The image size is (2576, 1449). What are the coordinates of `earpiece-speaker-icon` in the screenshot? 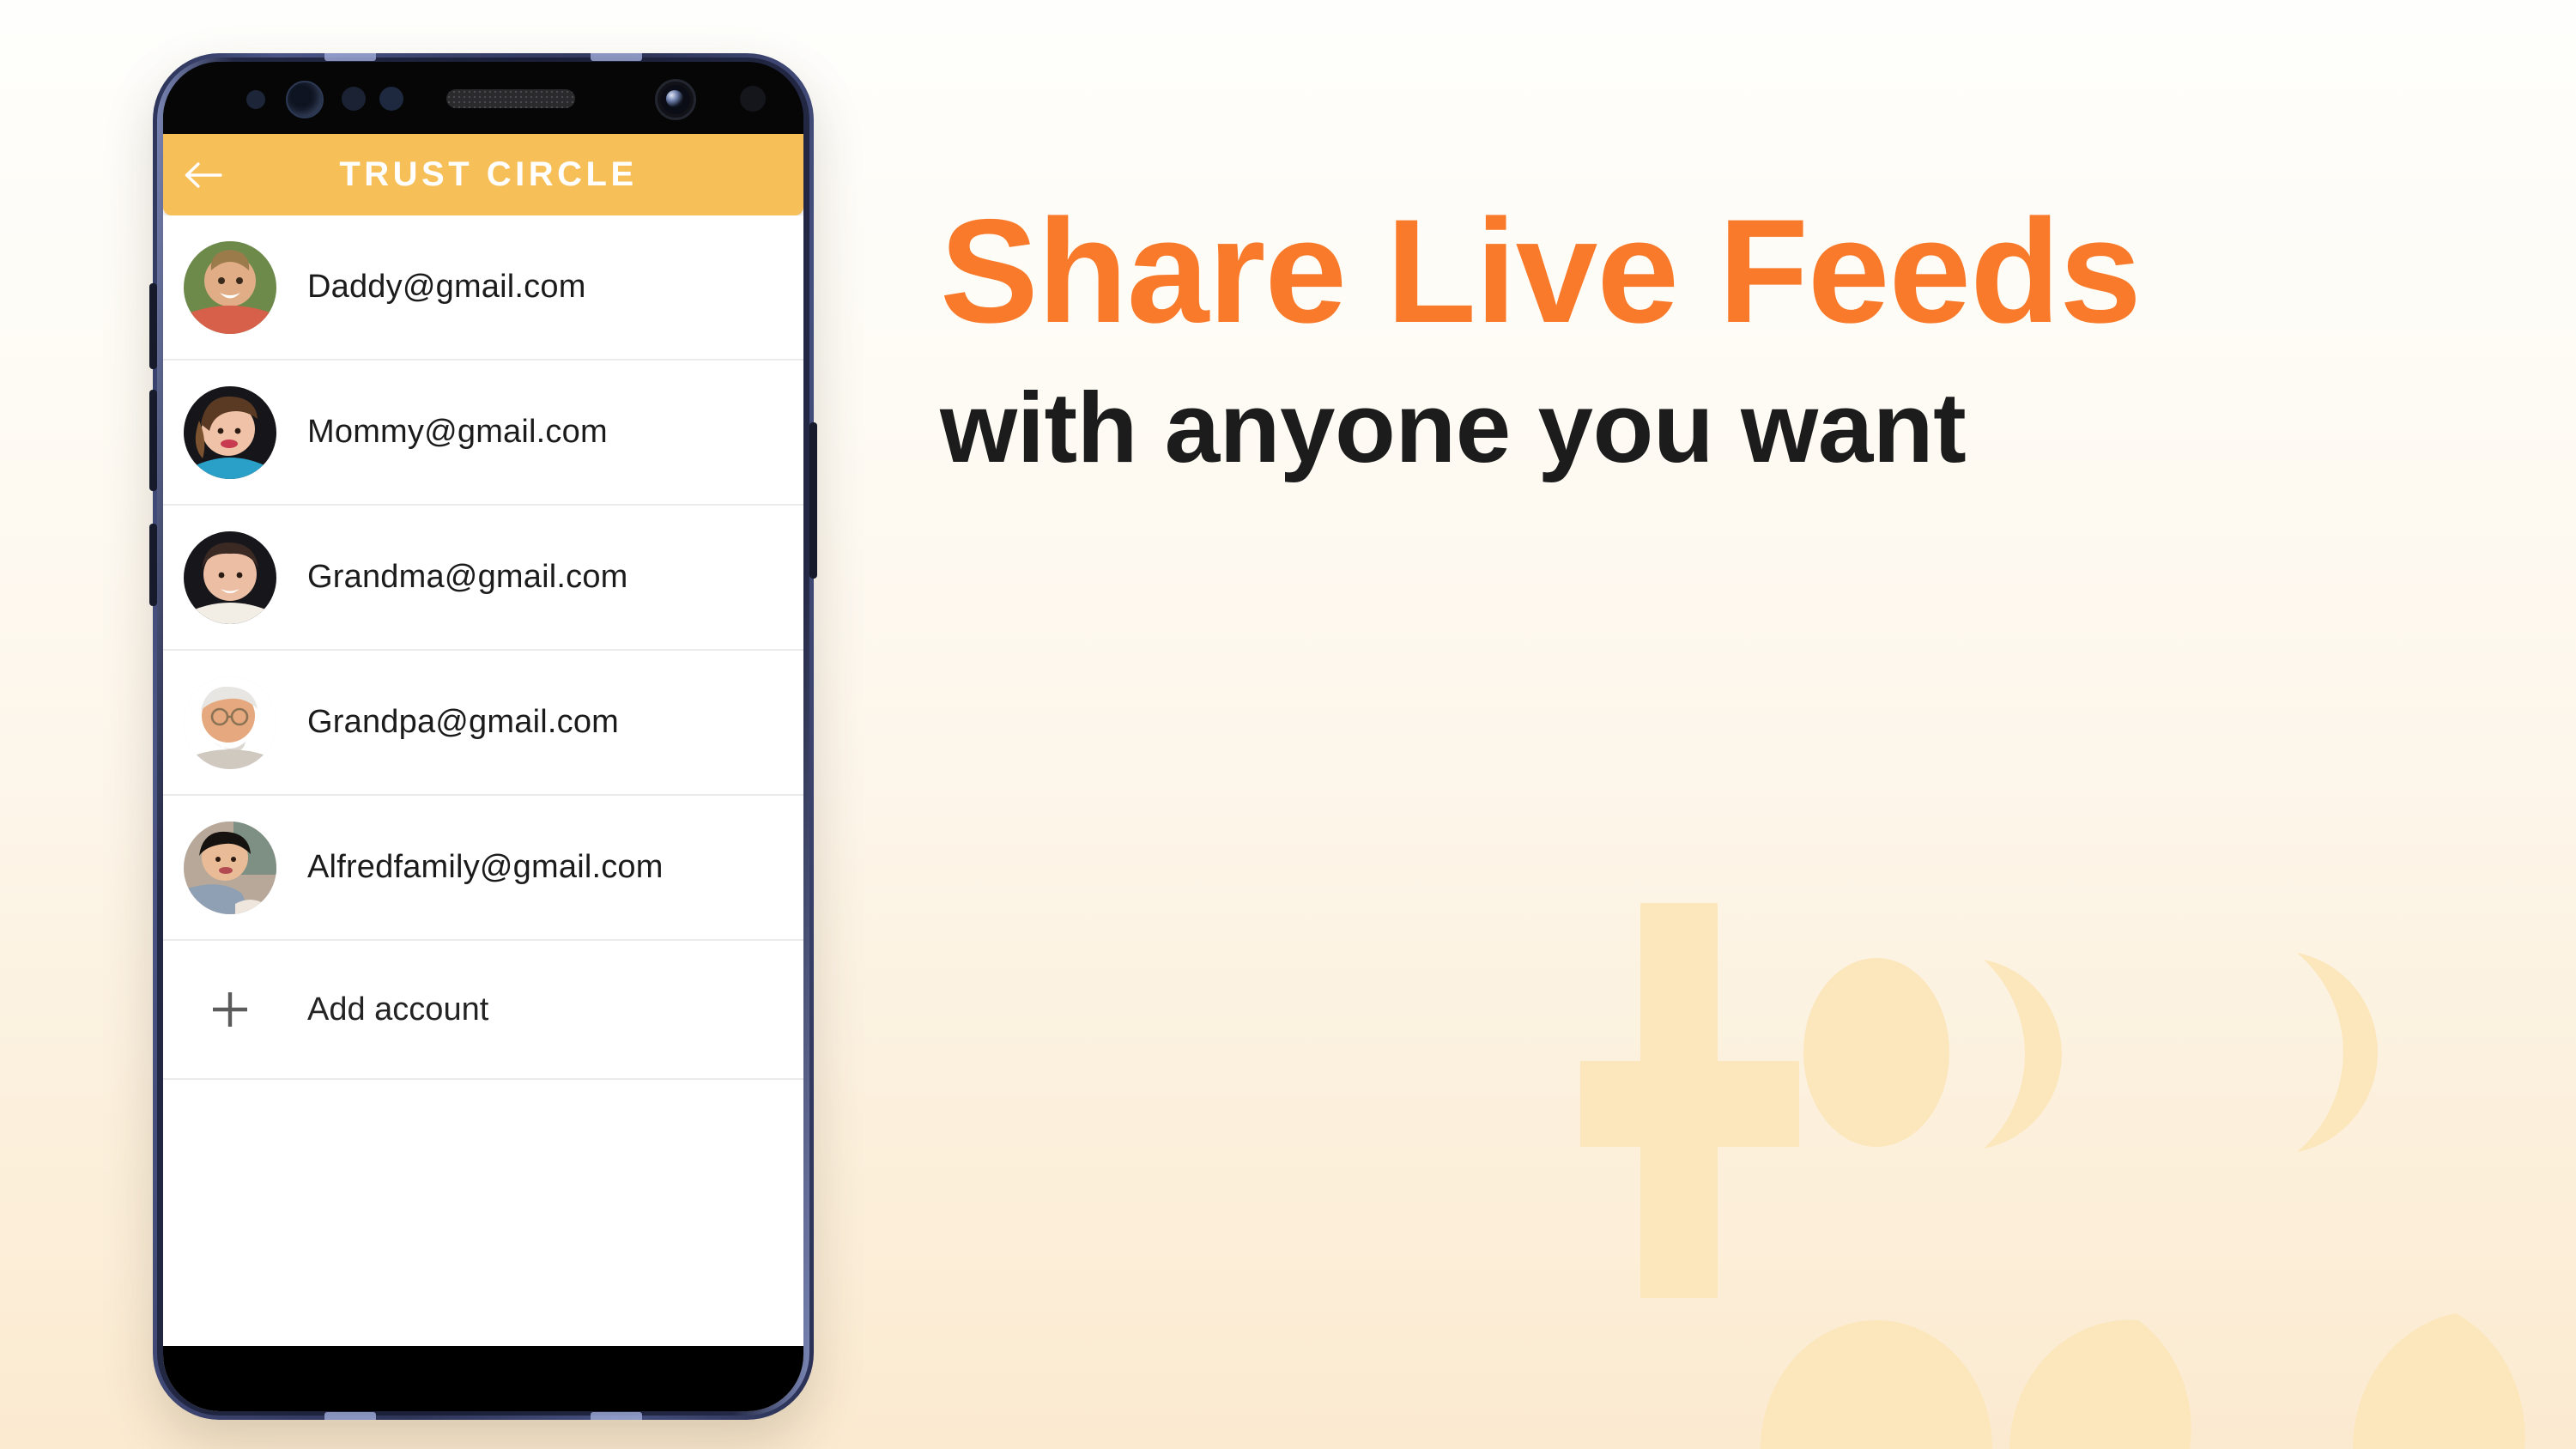 It's located at (510, 98).